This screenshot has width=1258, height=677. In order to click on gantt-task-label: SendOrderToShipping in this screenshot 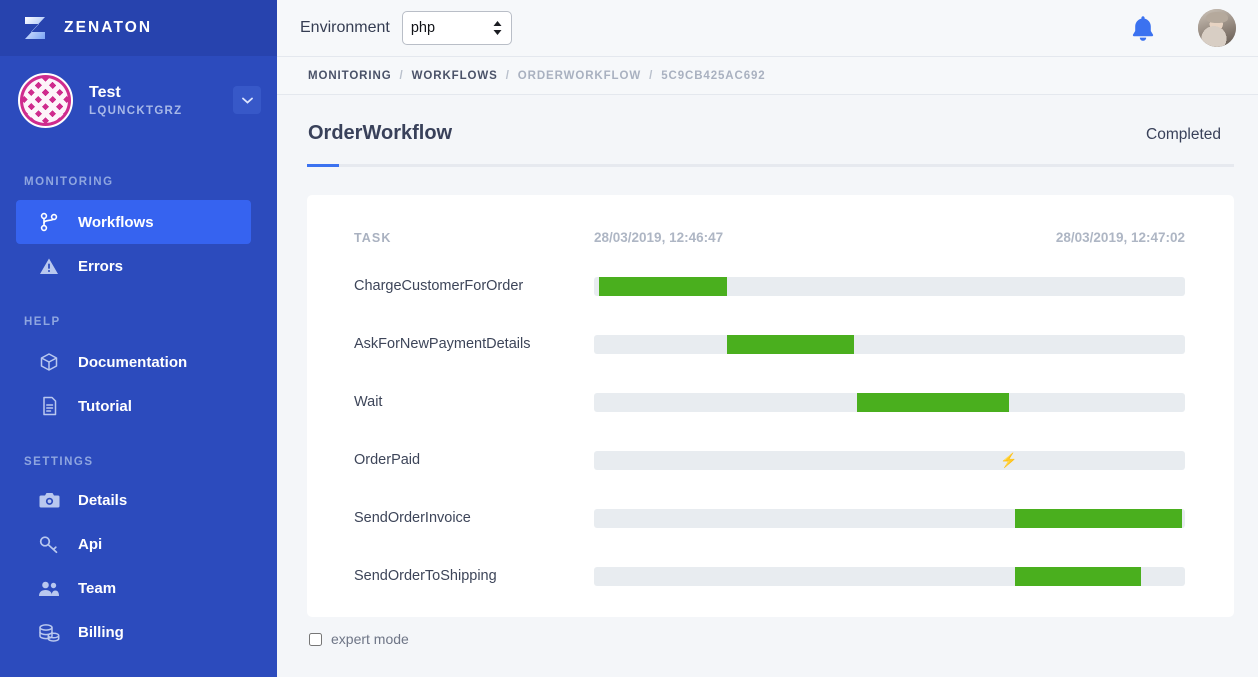, I will do `click(425, 576)`.